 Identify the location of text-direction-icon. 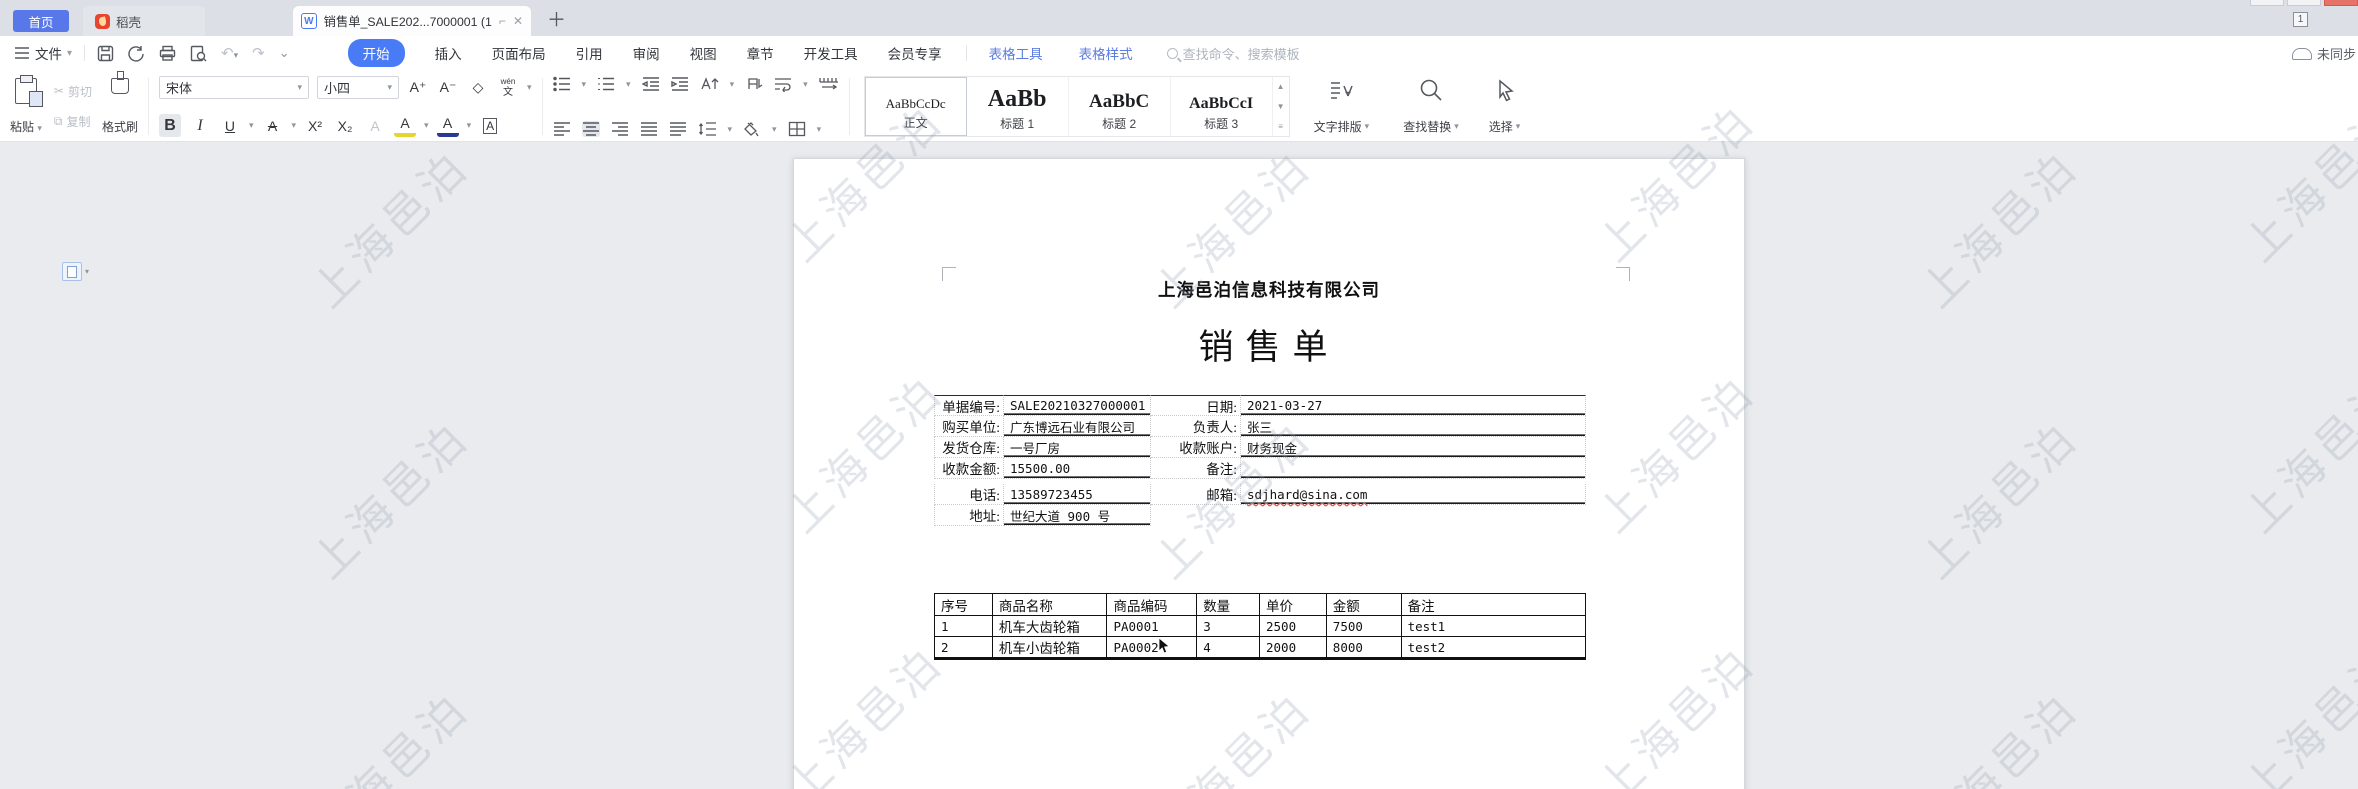
(754, 84).